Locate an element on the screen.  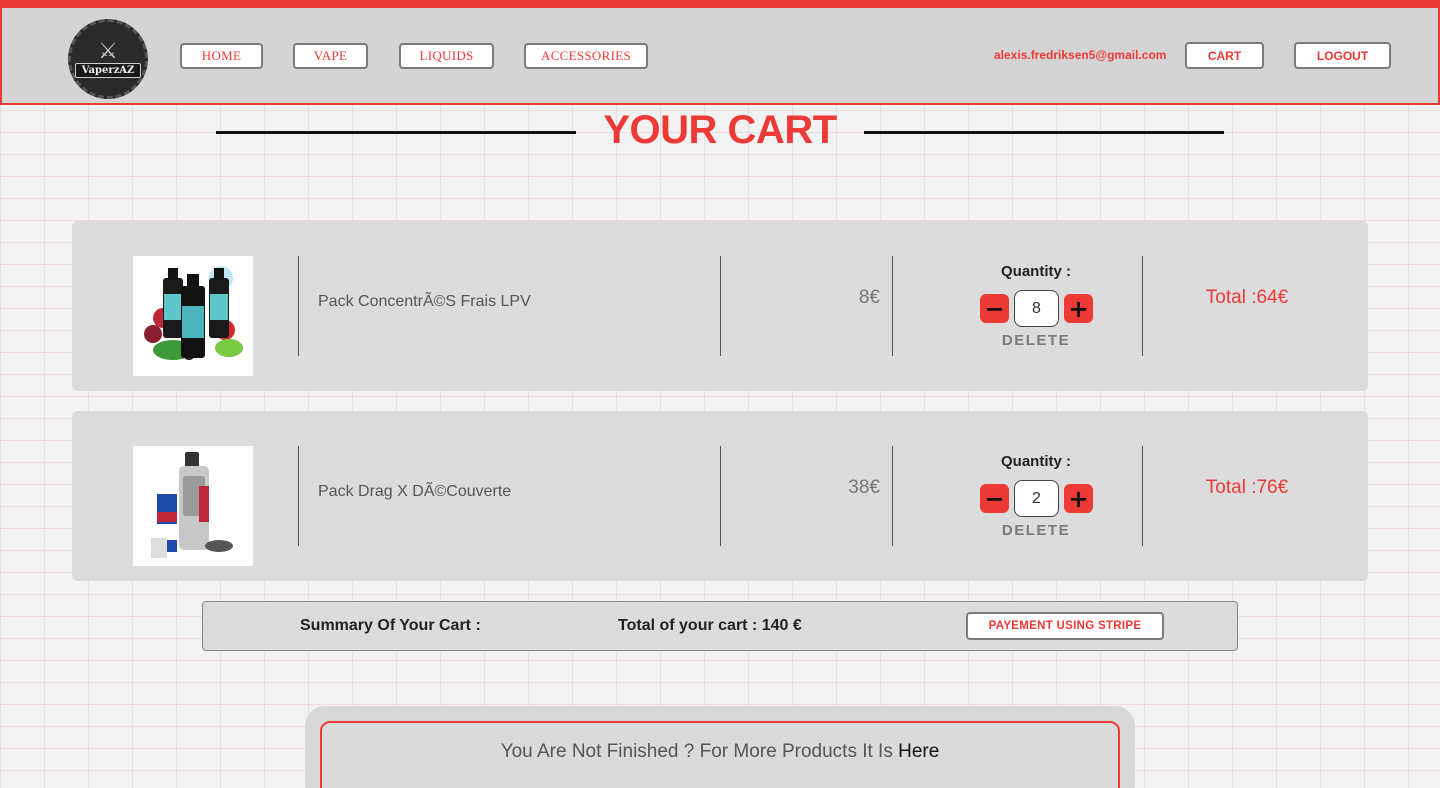
product-price: 8€ is located at coordinates (869, 297).